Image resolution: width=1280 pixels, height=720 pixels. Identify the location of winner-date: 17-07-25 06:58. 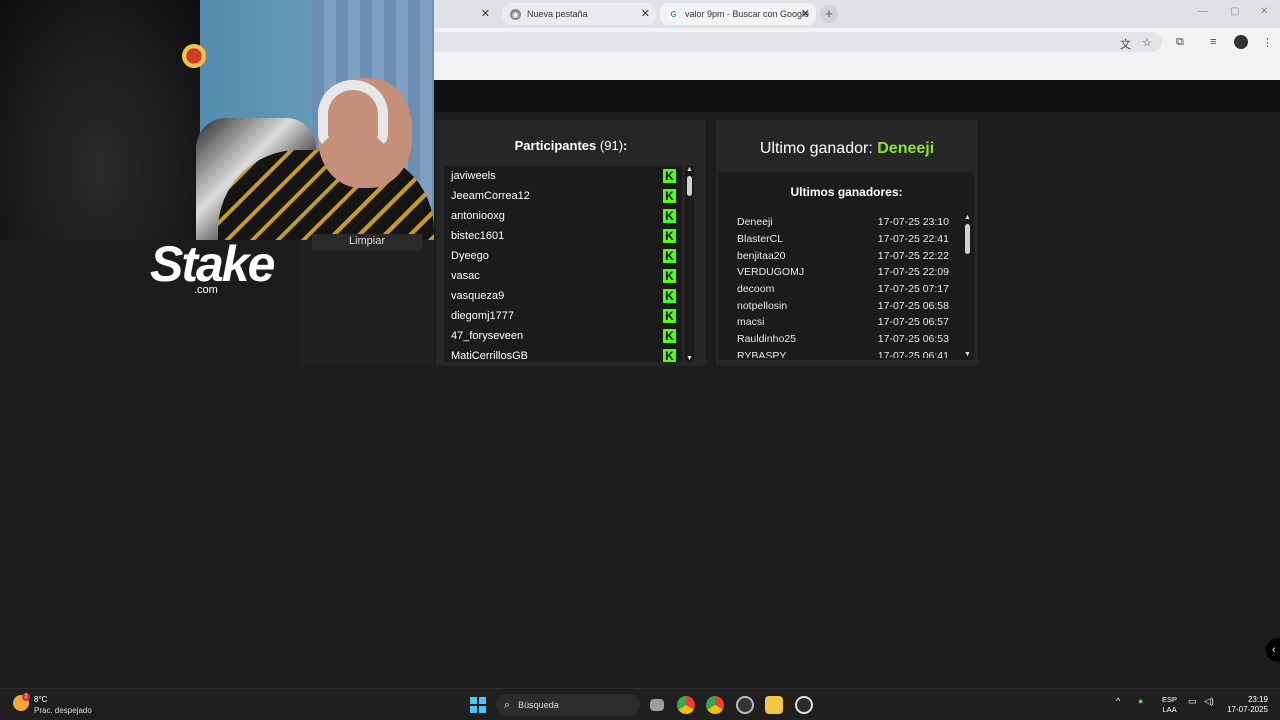
(913, 305).